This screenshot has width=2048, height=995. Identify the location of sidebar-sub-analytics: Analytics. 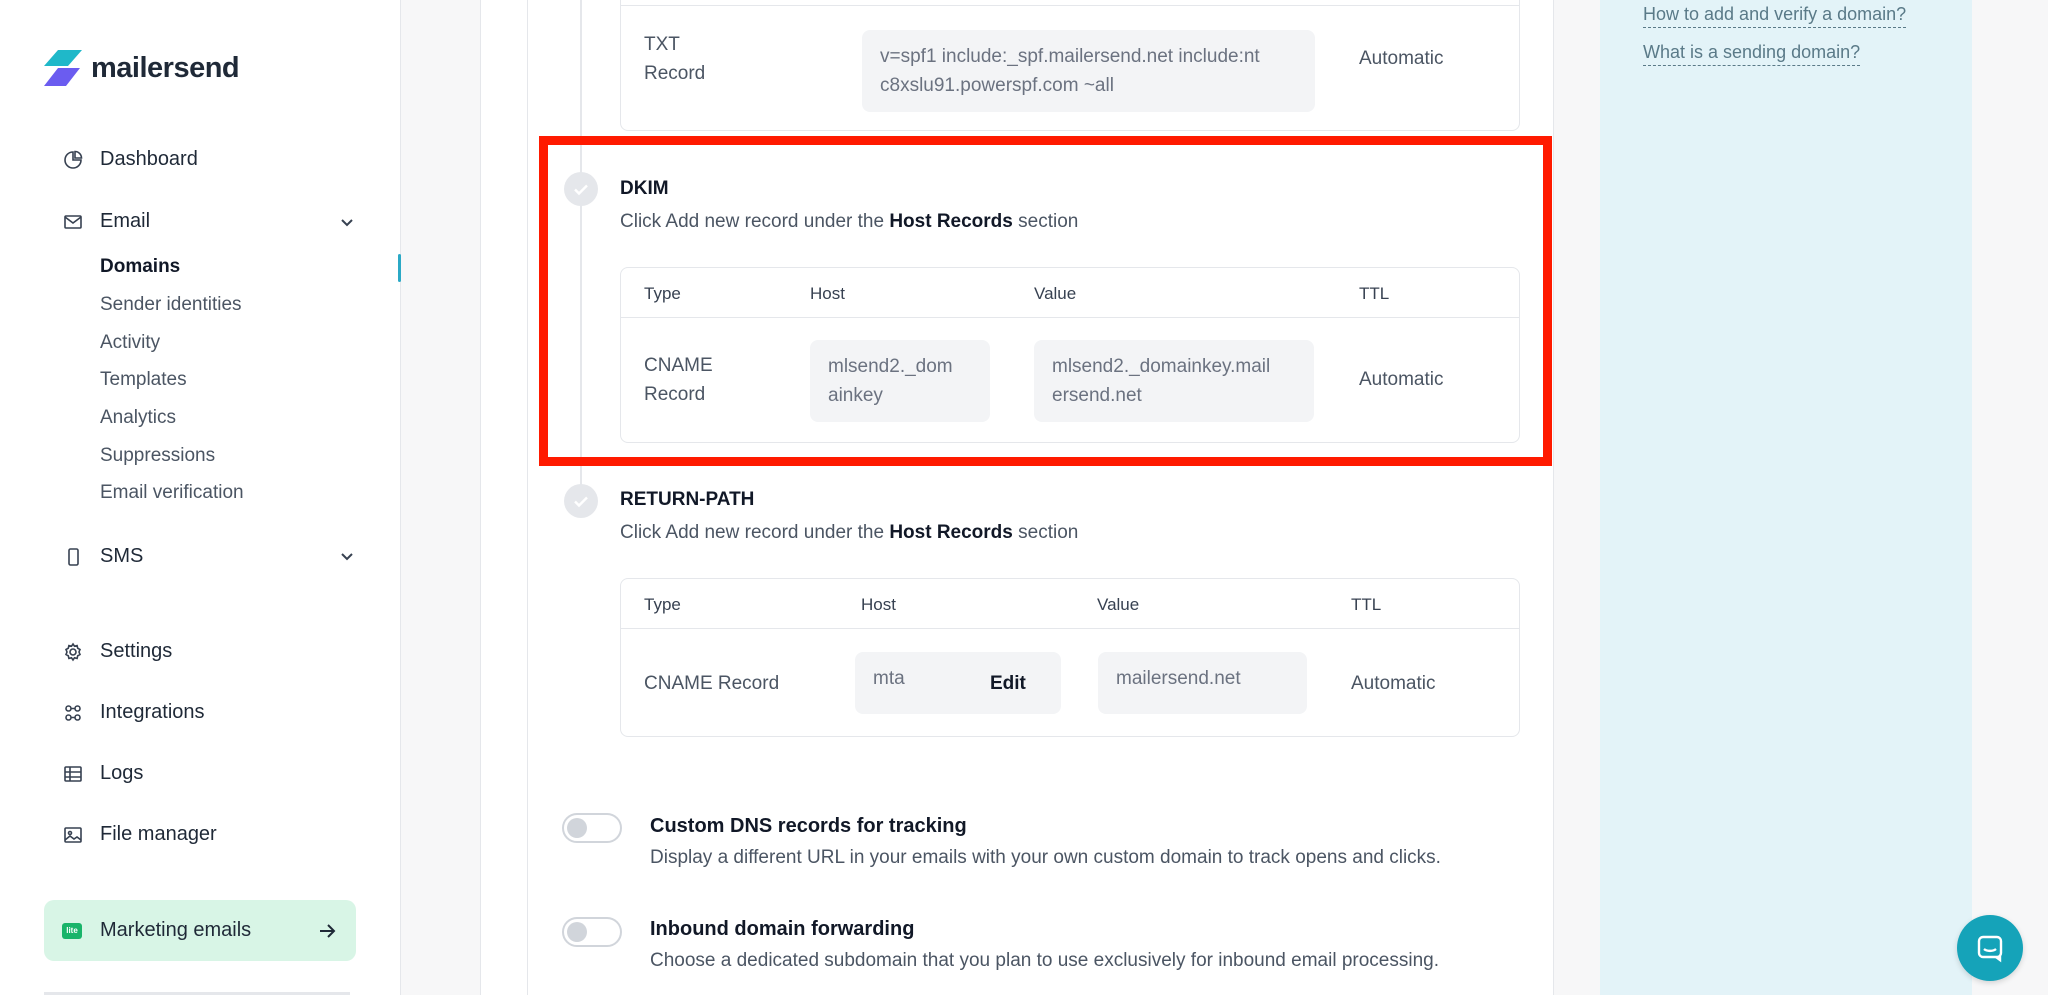
(138, 418).